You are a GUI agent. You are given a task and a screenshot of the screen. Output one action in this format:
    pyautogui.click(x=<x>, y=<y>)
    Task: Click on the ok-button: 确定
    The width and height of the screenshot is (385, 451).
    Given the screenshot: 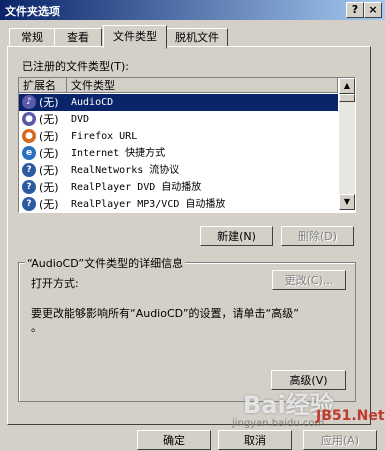 What is the action you would take?
    pyautogui.click(x=174, y=440)
    